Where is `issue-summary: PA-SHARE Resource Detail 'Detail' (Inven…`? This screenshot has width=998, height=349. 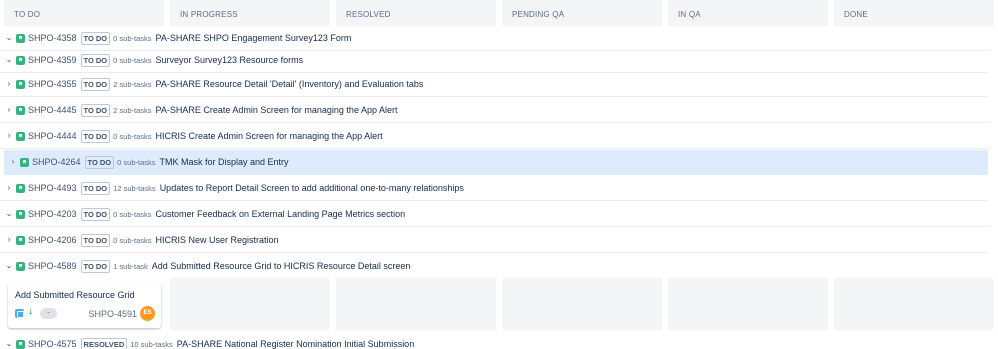
issue-summary: PA-SHARE Resource Detail 'Detail' (Inven… is located at coordinates (289, 84).